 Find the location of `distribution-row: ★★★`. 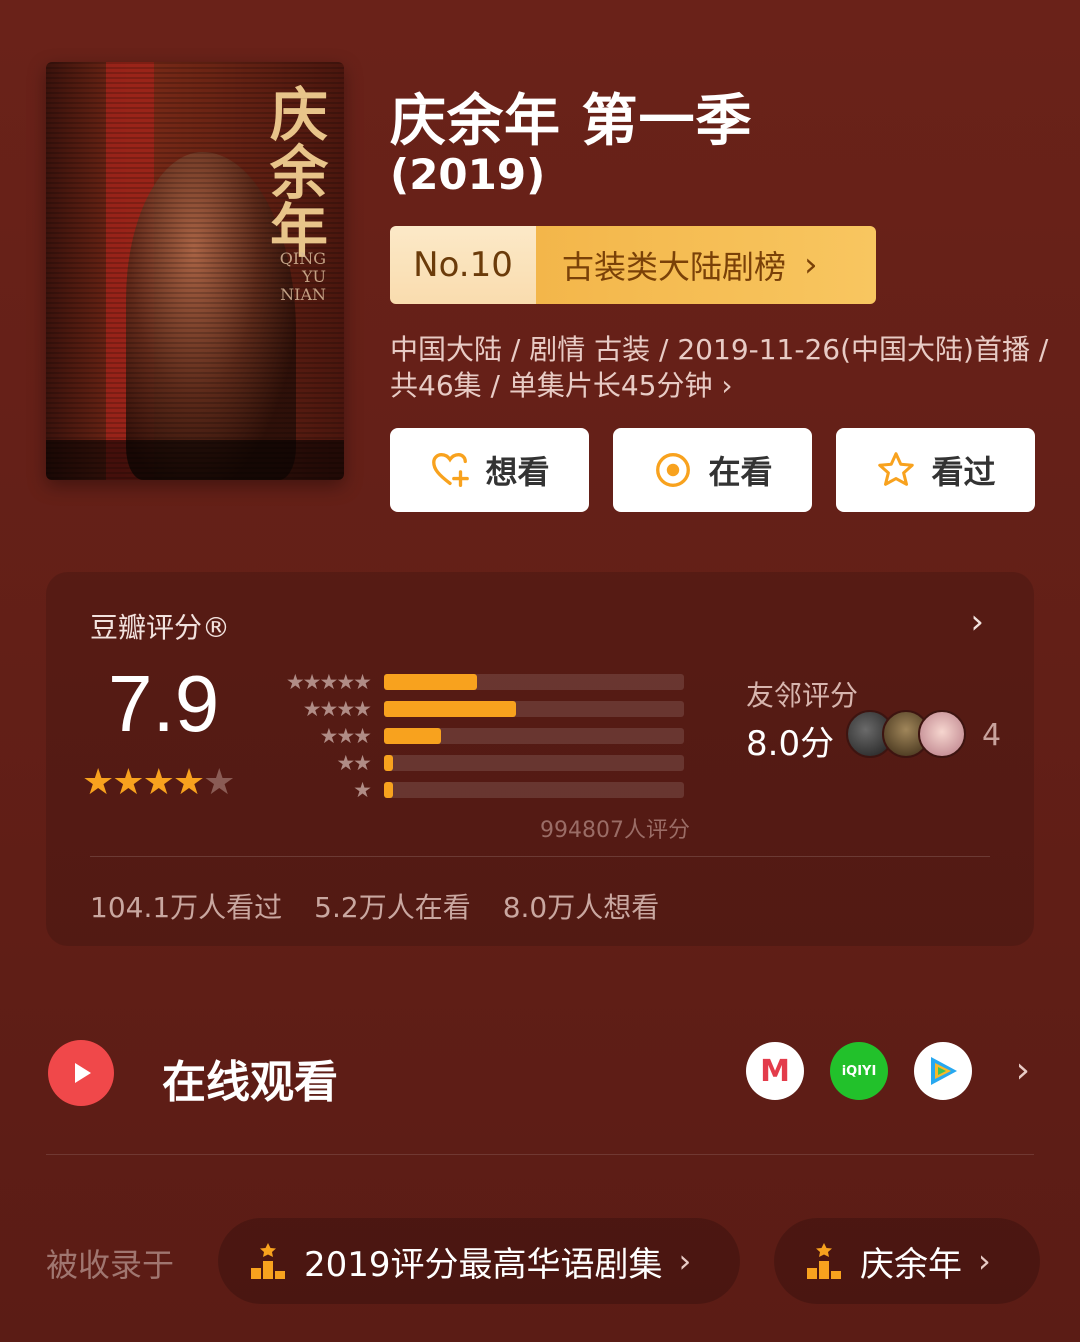

distribution-row: ★★★ is located at coordinates (482, 735).